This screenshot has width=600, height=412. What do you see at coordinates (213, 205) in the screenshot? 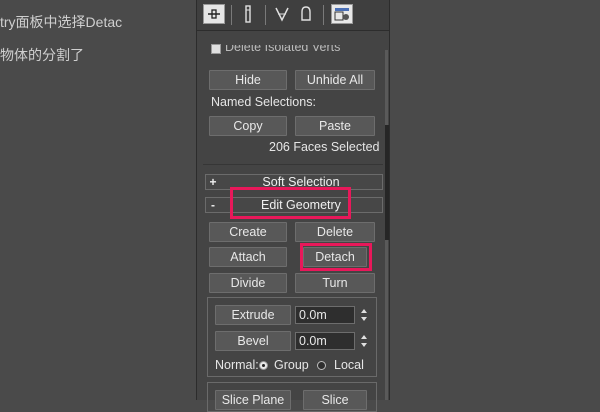
I see `edit-geometry-collapse-sign: -` at bounding box center [213, 205].